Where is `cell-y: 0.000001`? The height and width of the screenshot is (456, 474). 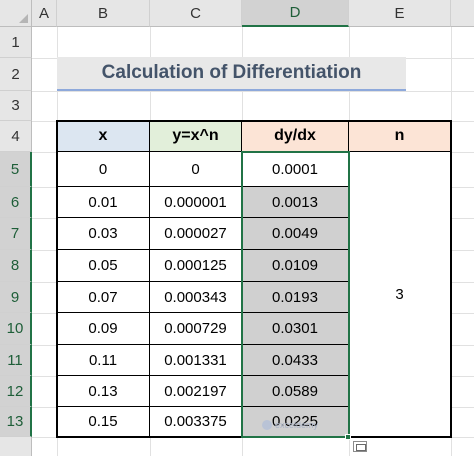 cell-y: 0.000001 is located at coordinates (196, 202).